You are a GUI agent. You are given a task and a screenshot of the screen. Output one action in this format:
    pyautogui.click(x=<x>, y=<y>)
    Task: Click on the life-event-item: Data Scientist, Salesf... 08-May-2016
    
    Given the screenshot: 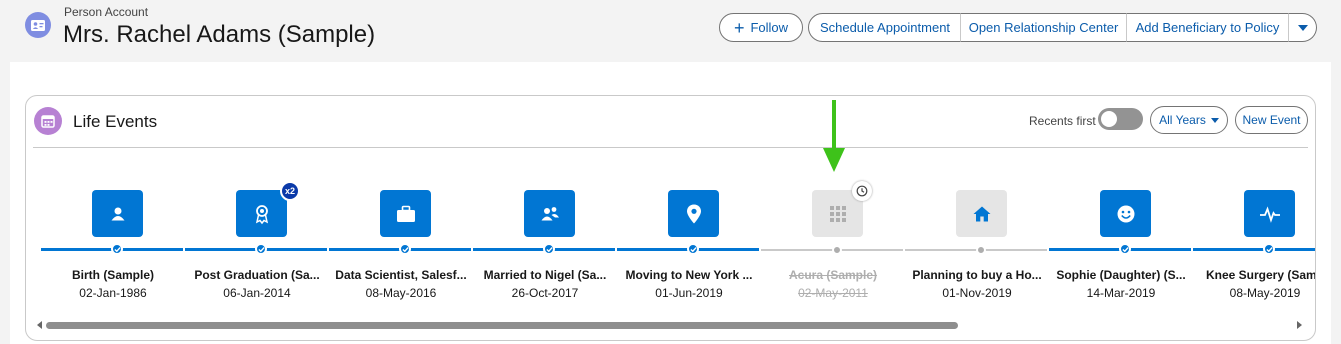 What is the action you would take?
    pyautogui.click(x=401, y=245)
    